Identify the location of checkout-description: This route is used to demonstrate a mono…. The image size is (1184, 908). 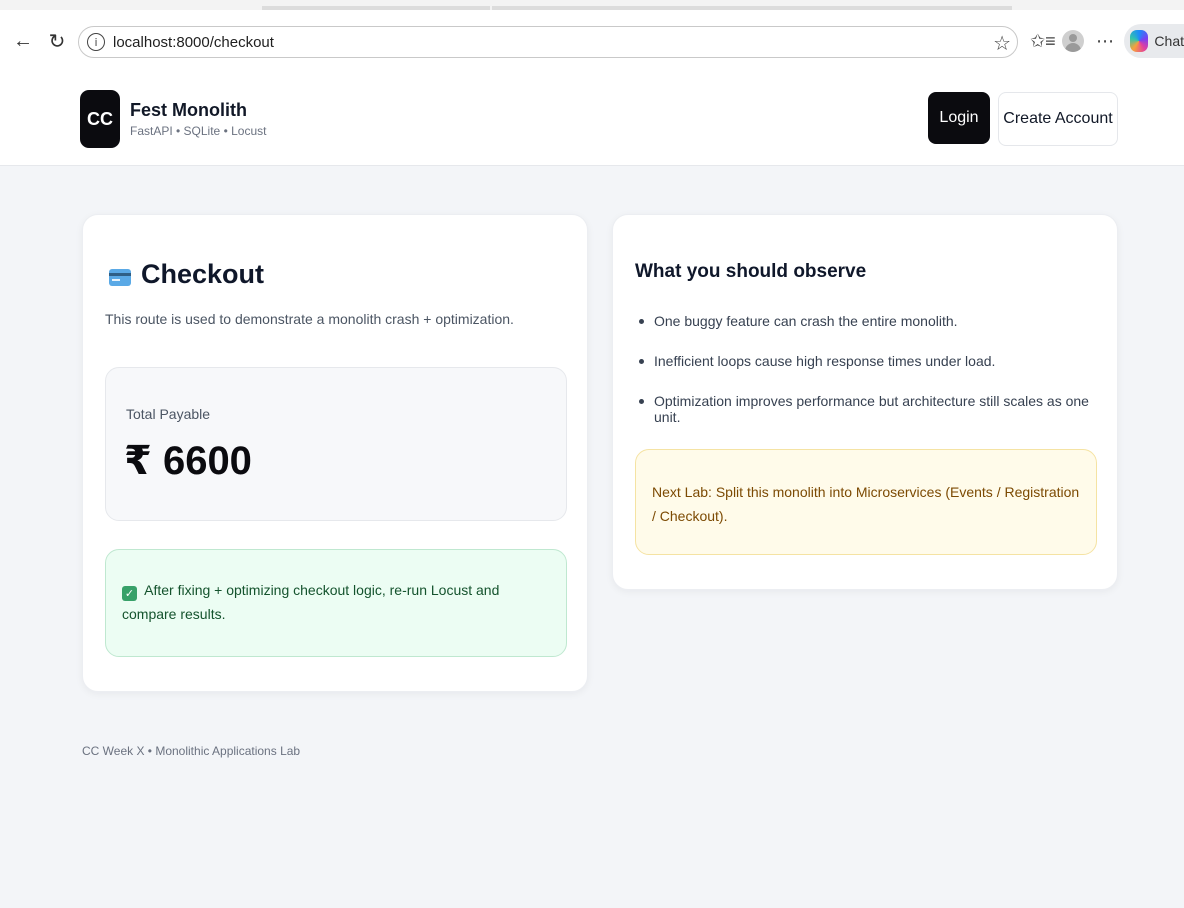
(309, 319).